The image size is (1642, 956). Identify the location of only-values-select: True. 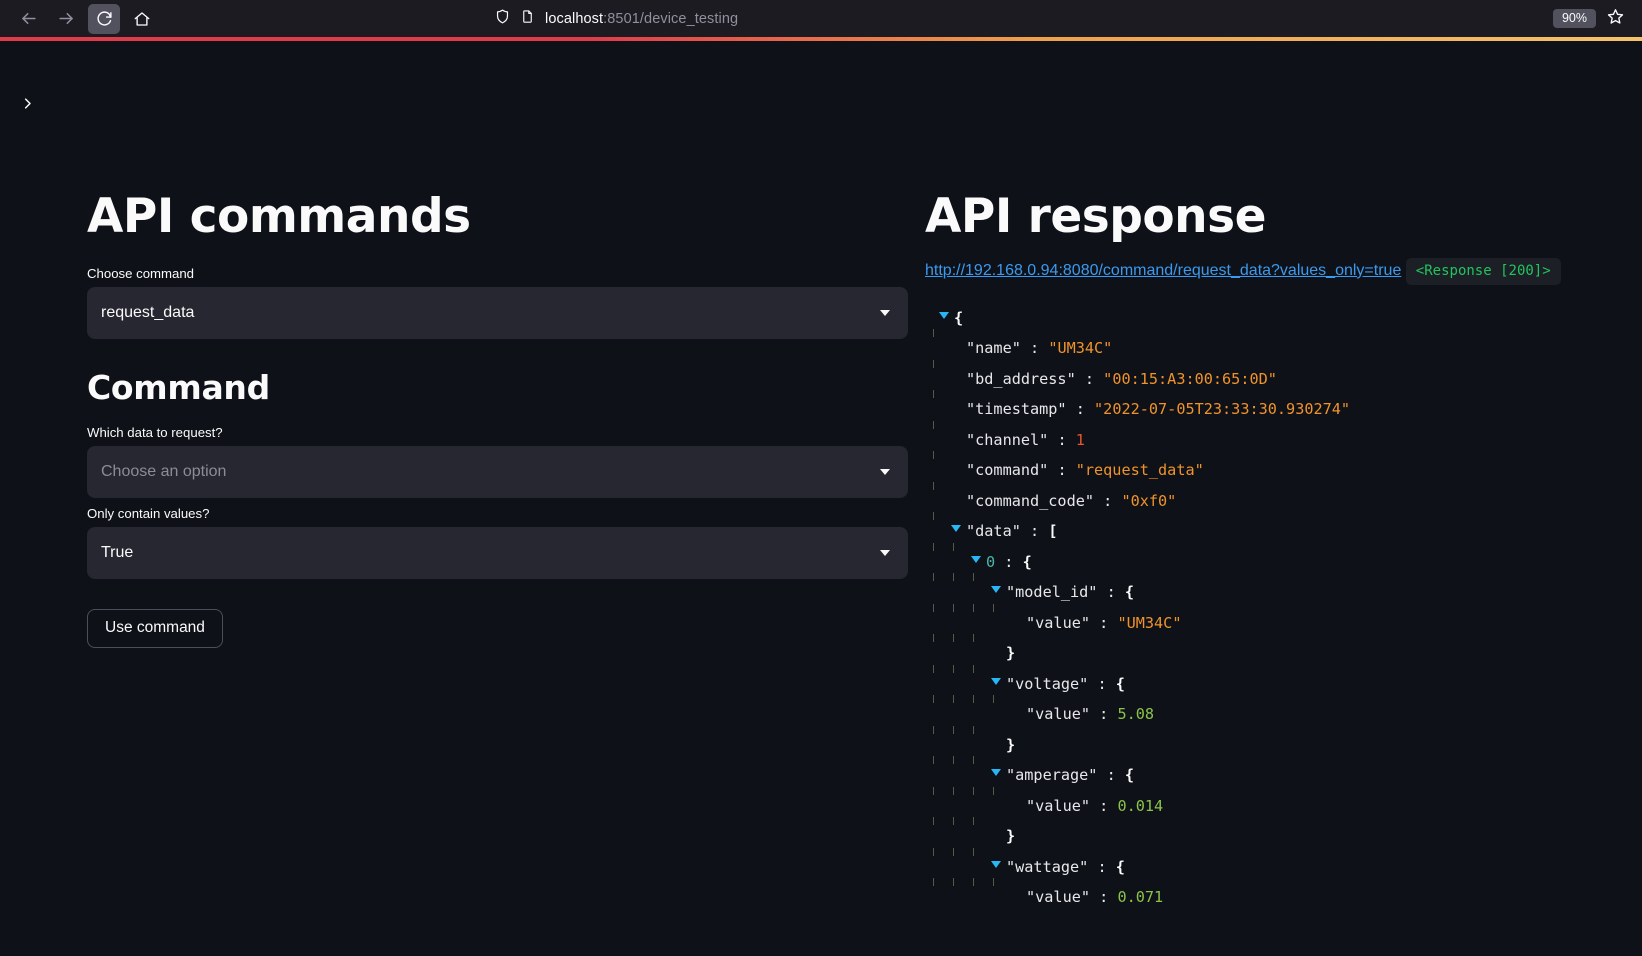
(497, 552).